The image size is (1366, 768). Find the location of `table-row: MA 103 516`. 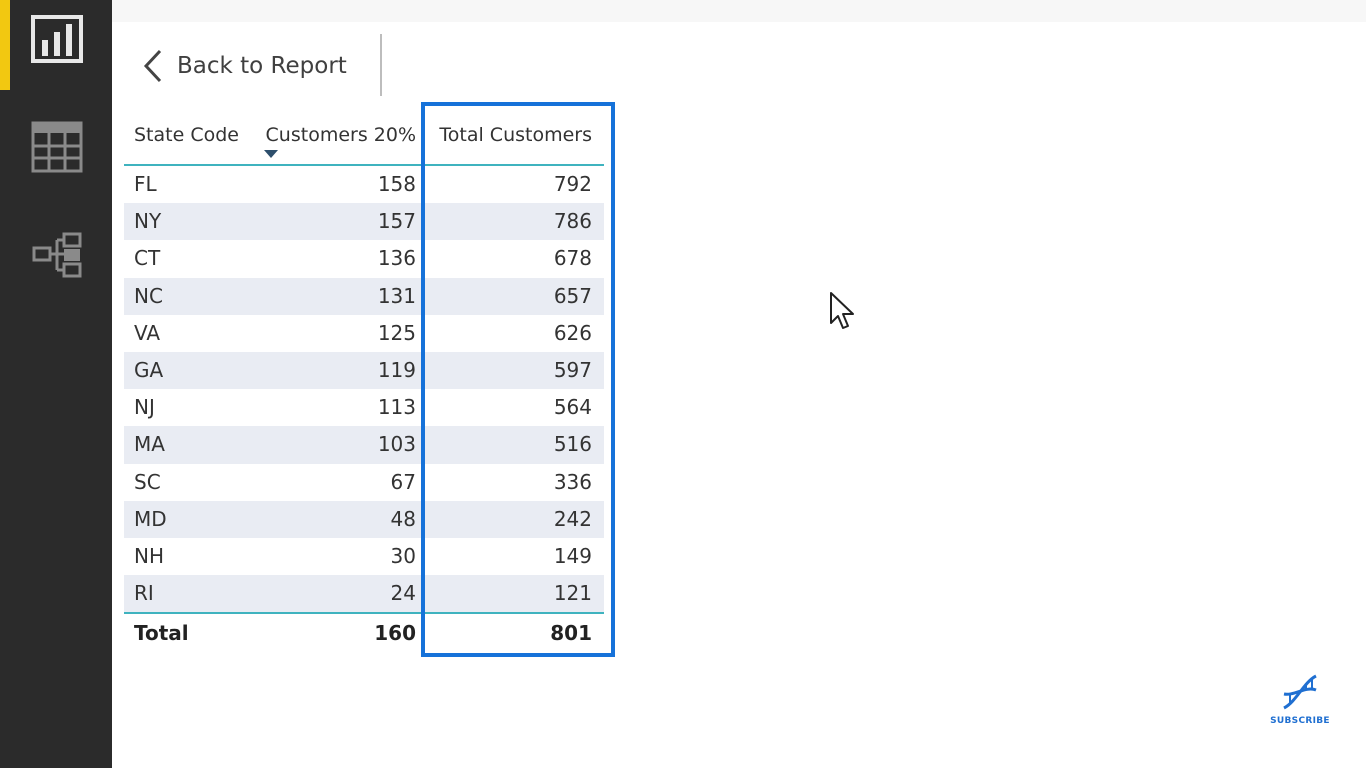

table-row: MA 103 516 is located at coordinates (364, 445).